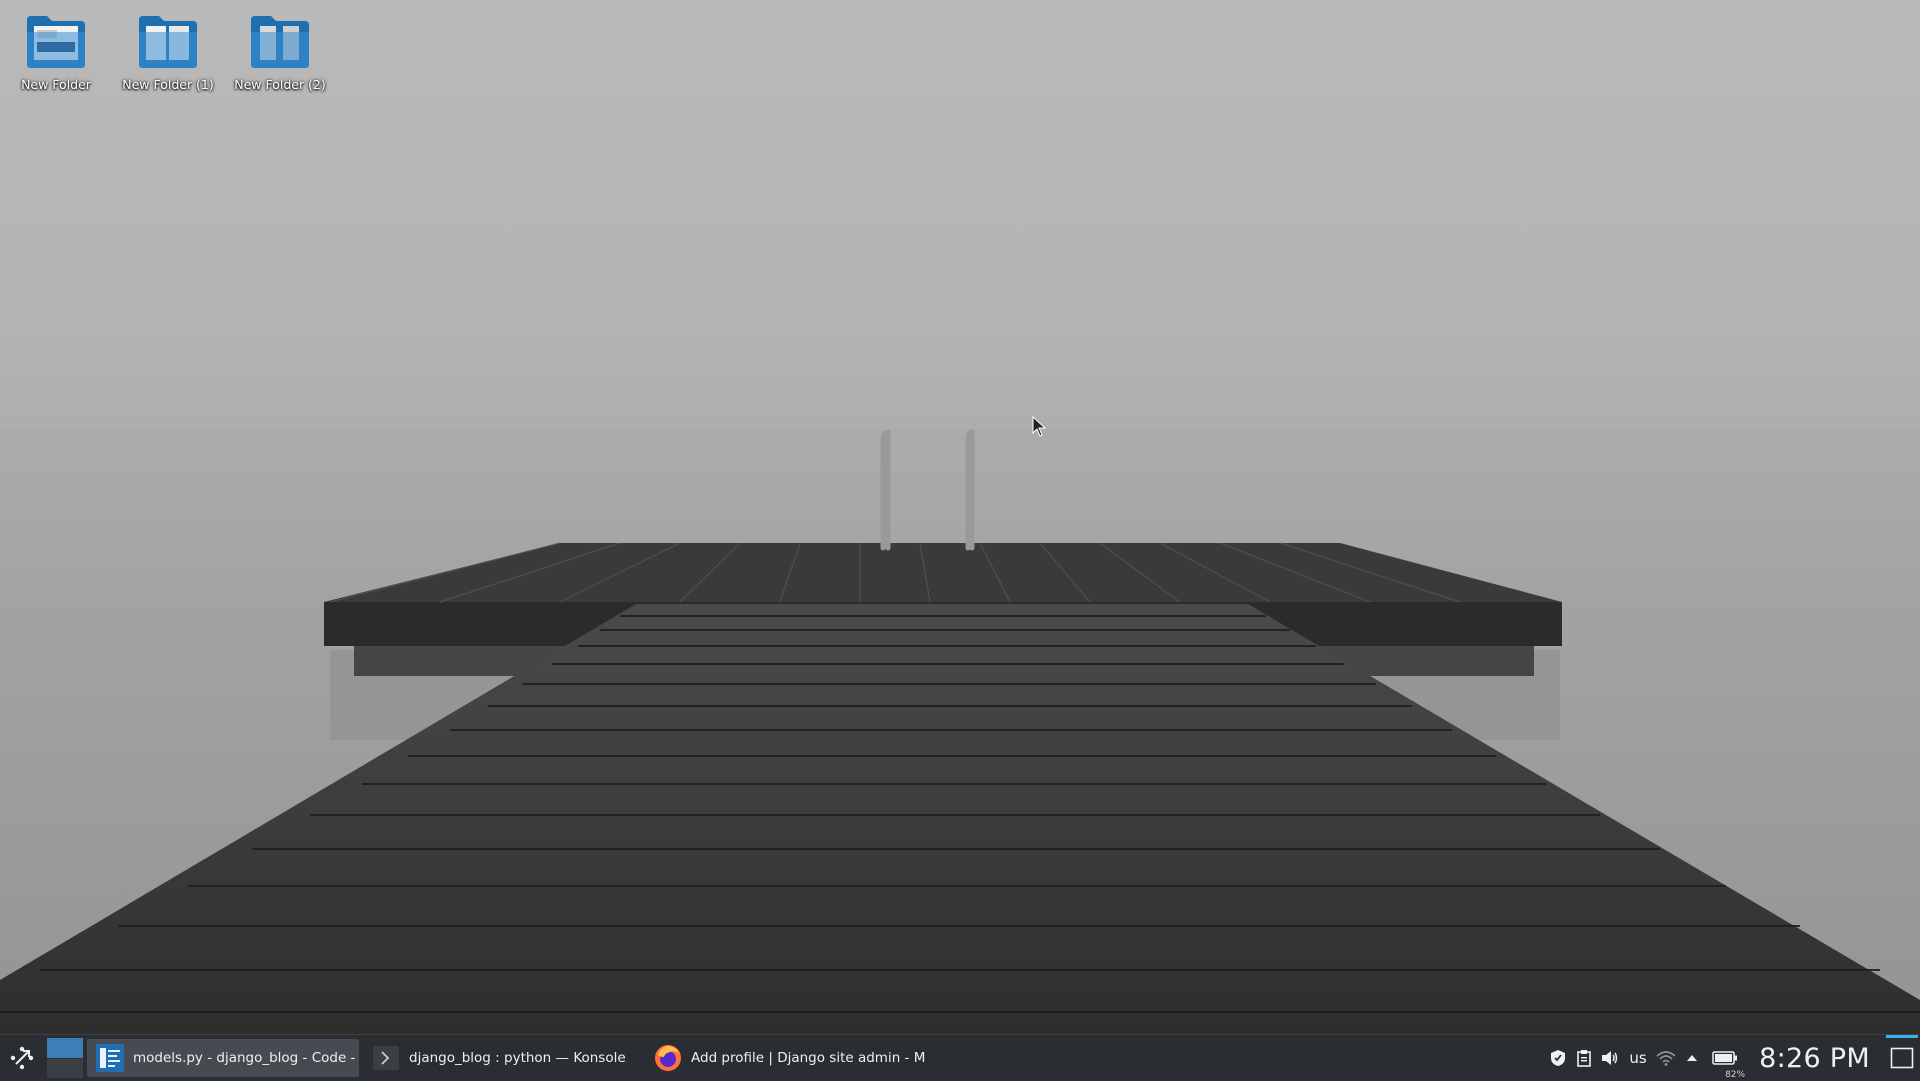 The height and width of the screenshot is (1081, 1920). What do you see at coordinates (668, 1058) in the screenshot?
I see `firefox-icon` at bounding box center [668, 1058].